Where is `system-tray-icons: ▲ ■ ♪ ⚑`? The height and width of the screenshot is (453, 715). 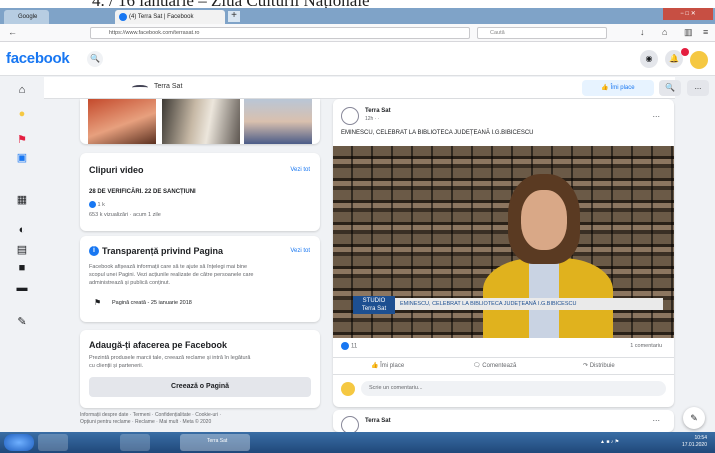
system-tray-icons: ▲ ■ ♪ ⚑ is located at coordinates (609, 442).